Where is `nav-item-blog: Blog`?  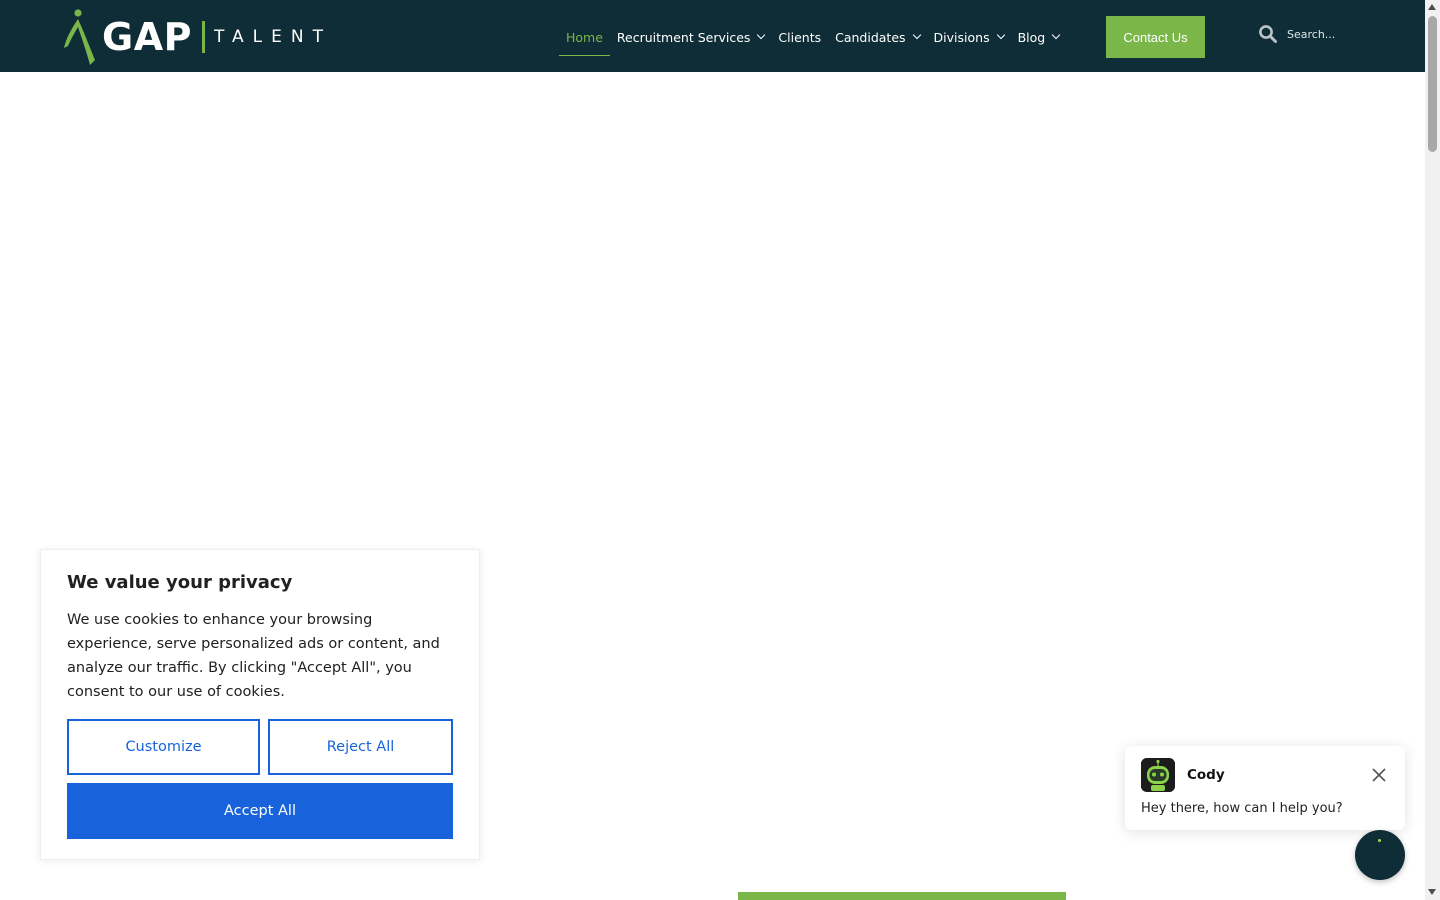
nav-item-blog: Blog is located at coordinates (1039, 37).